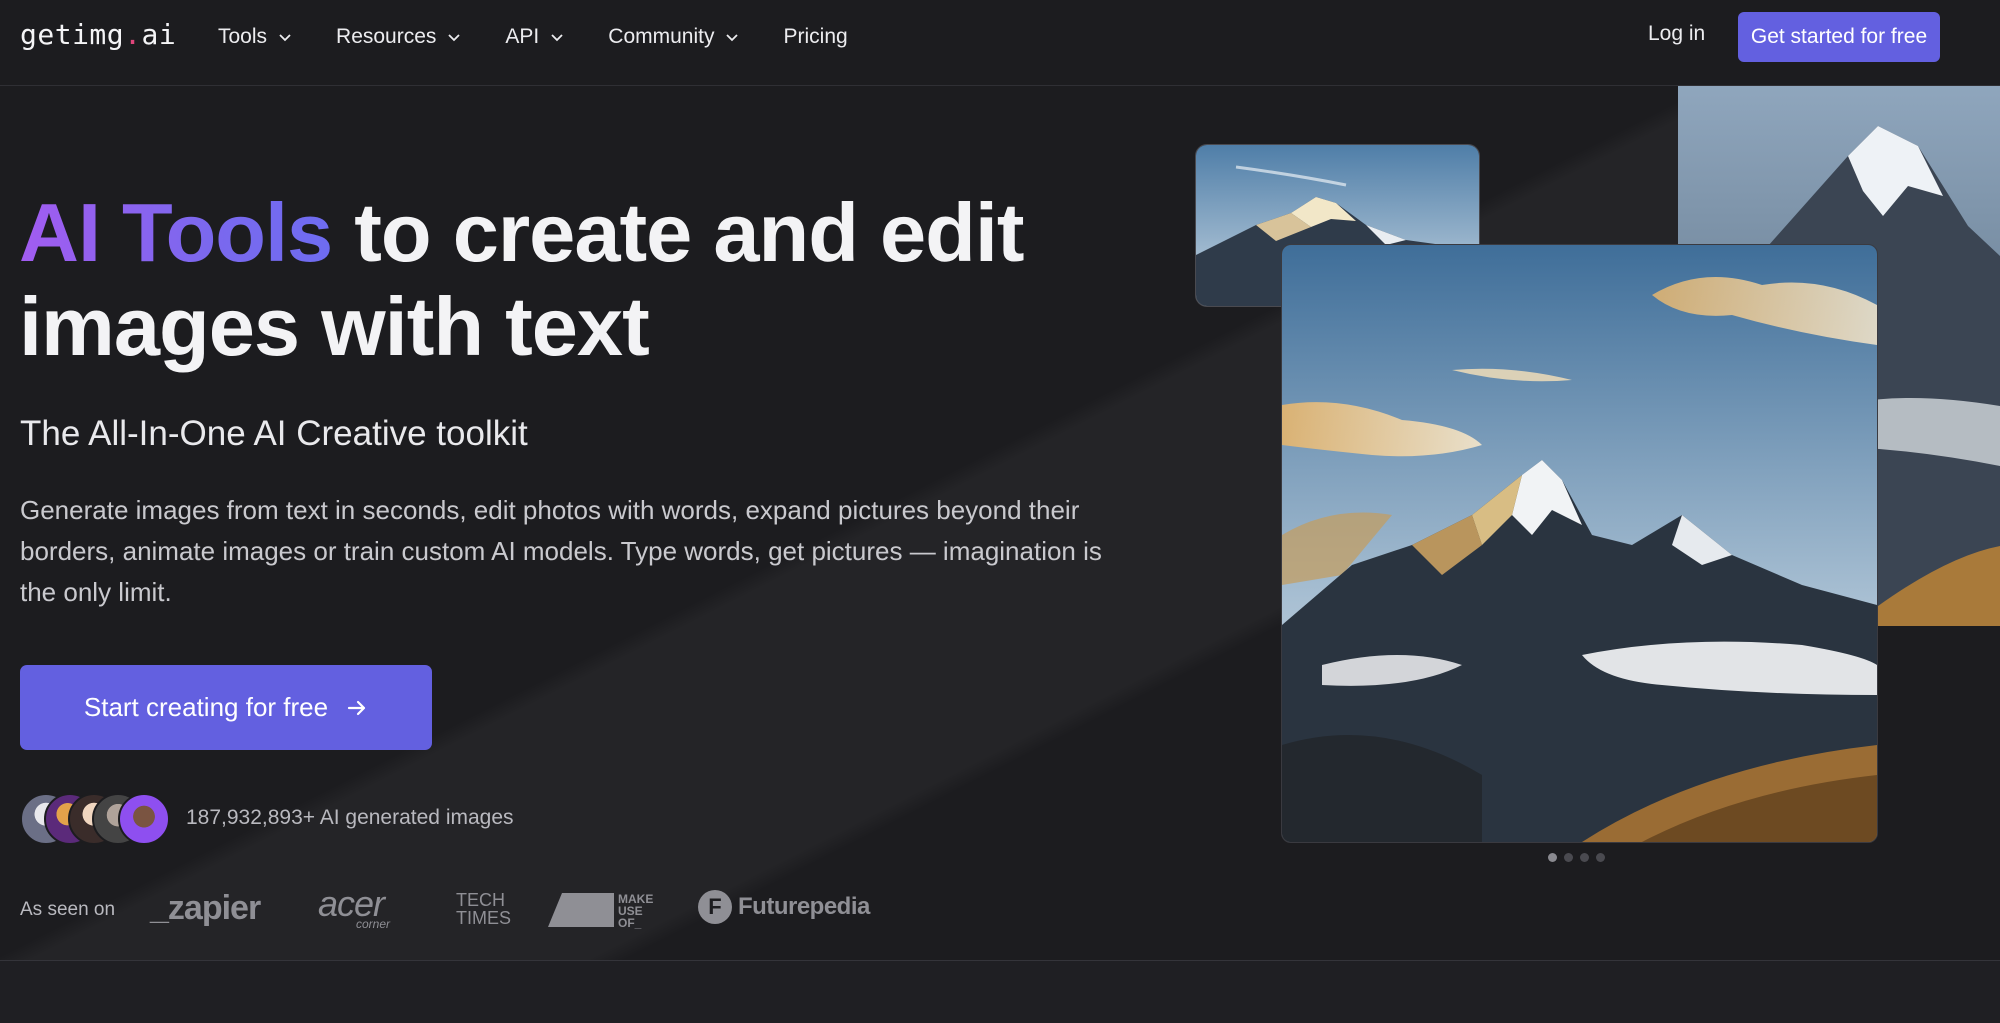 Image resolution: width=2000 pixels, height=1023 pixels. What do you see at coordinates (581, 910) in the screenshot?
I see `make-use-of-shape` at bounding box center [581, 910].